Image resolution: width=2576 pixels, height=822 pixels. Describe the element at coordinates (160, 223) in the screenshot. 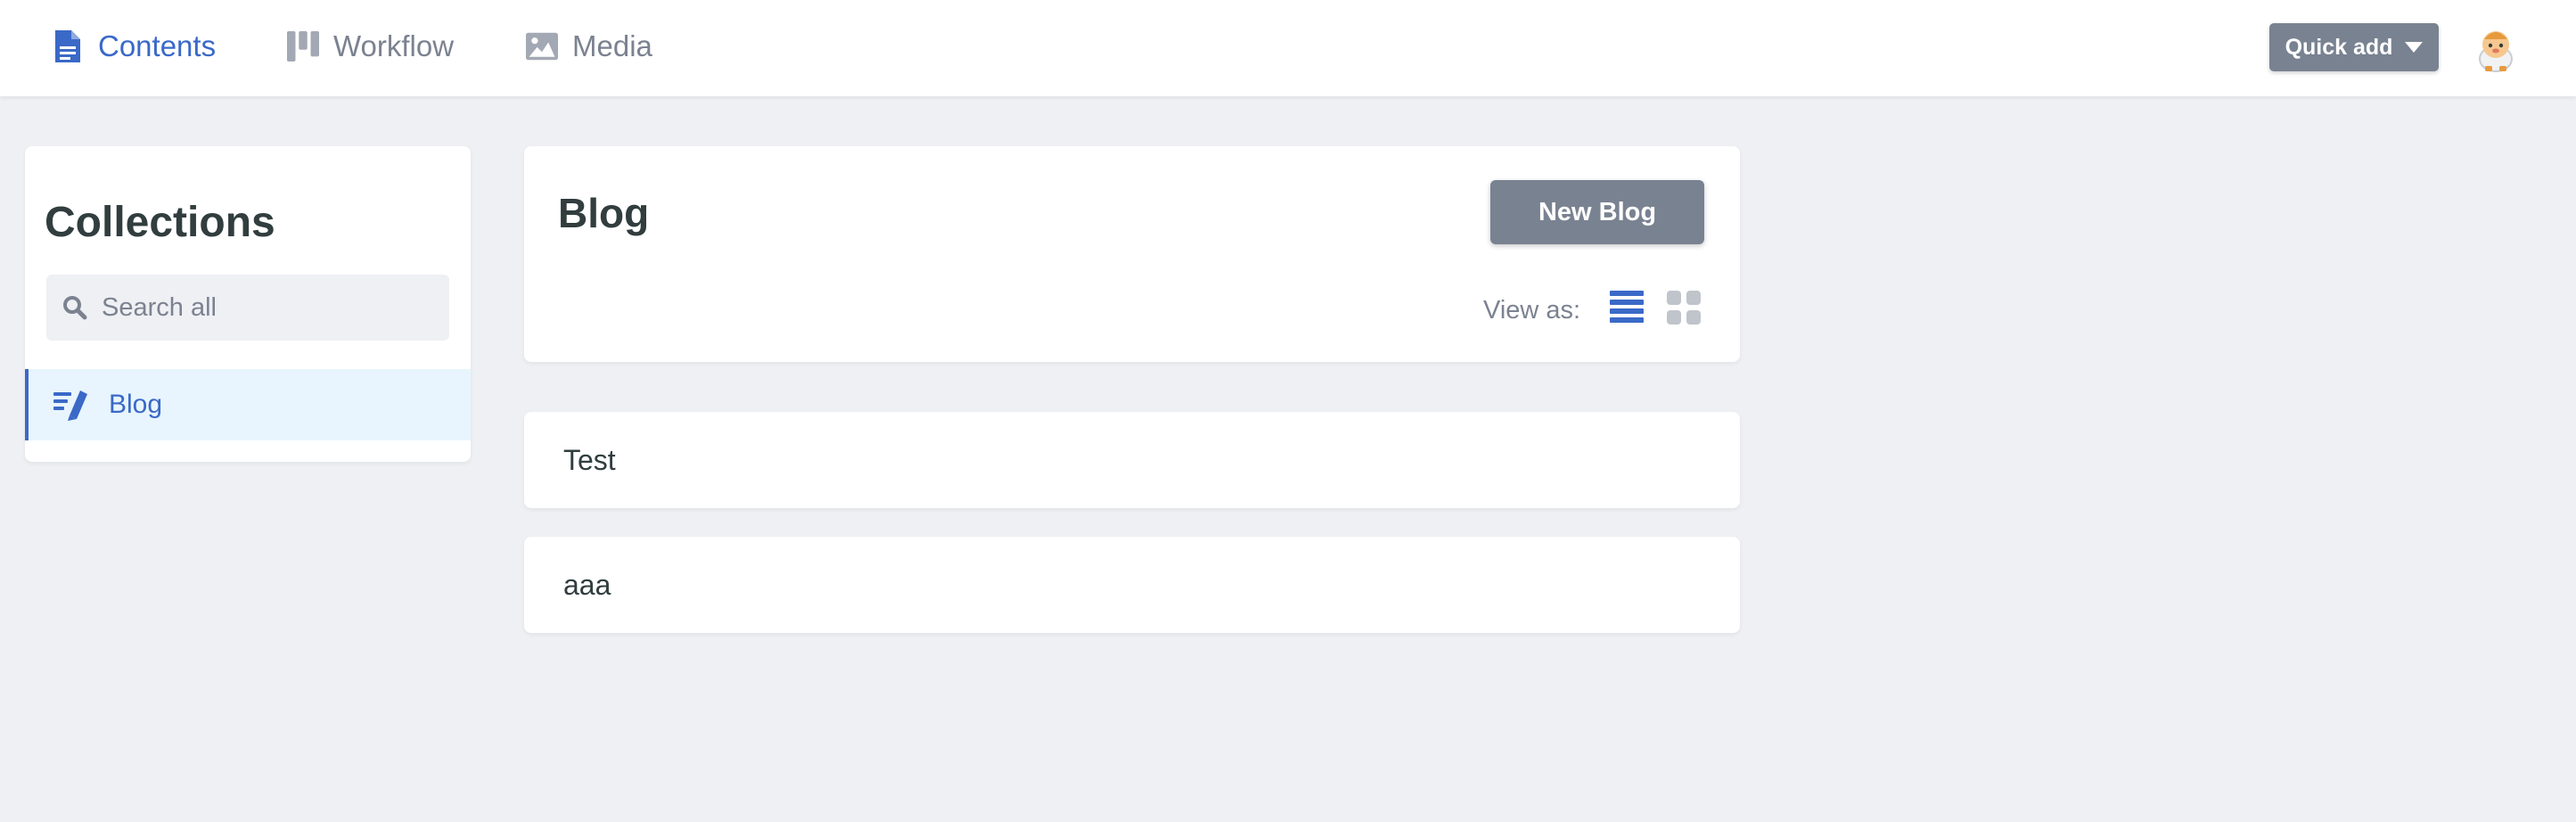

I see `sidebar-title: Collections` at that location.